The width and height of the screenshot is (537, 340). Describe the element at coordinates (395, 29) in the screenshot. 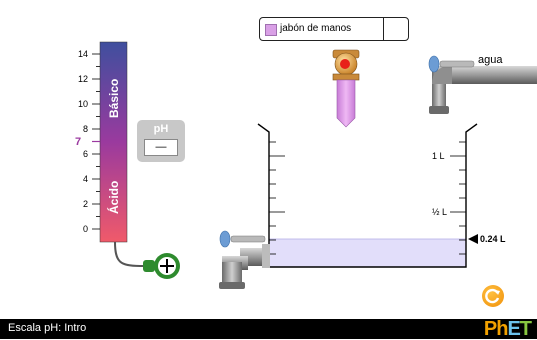

I see `solute-dropdown-button` at that location.